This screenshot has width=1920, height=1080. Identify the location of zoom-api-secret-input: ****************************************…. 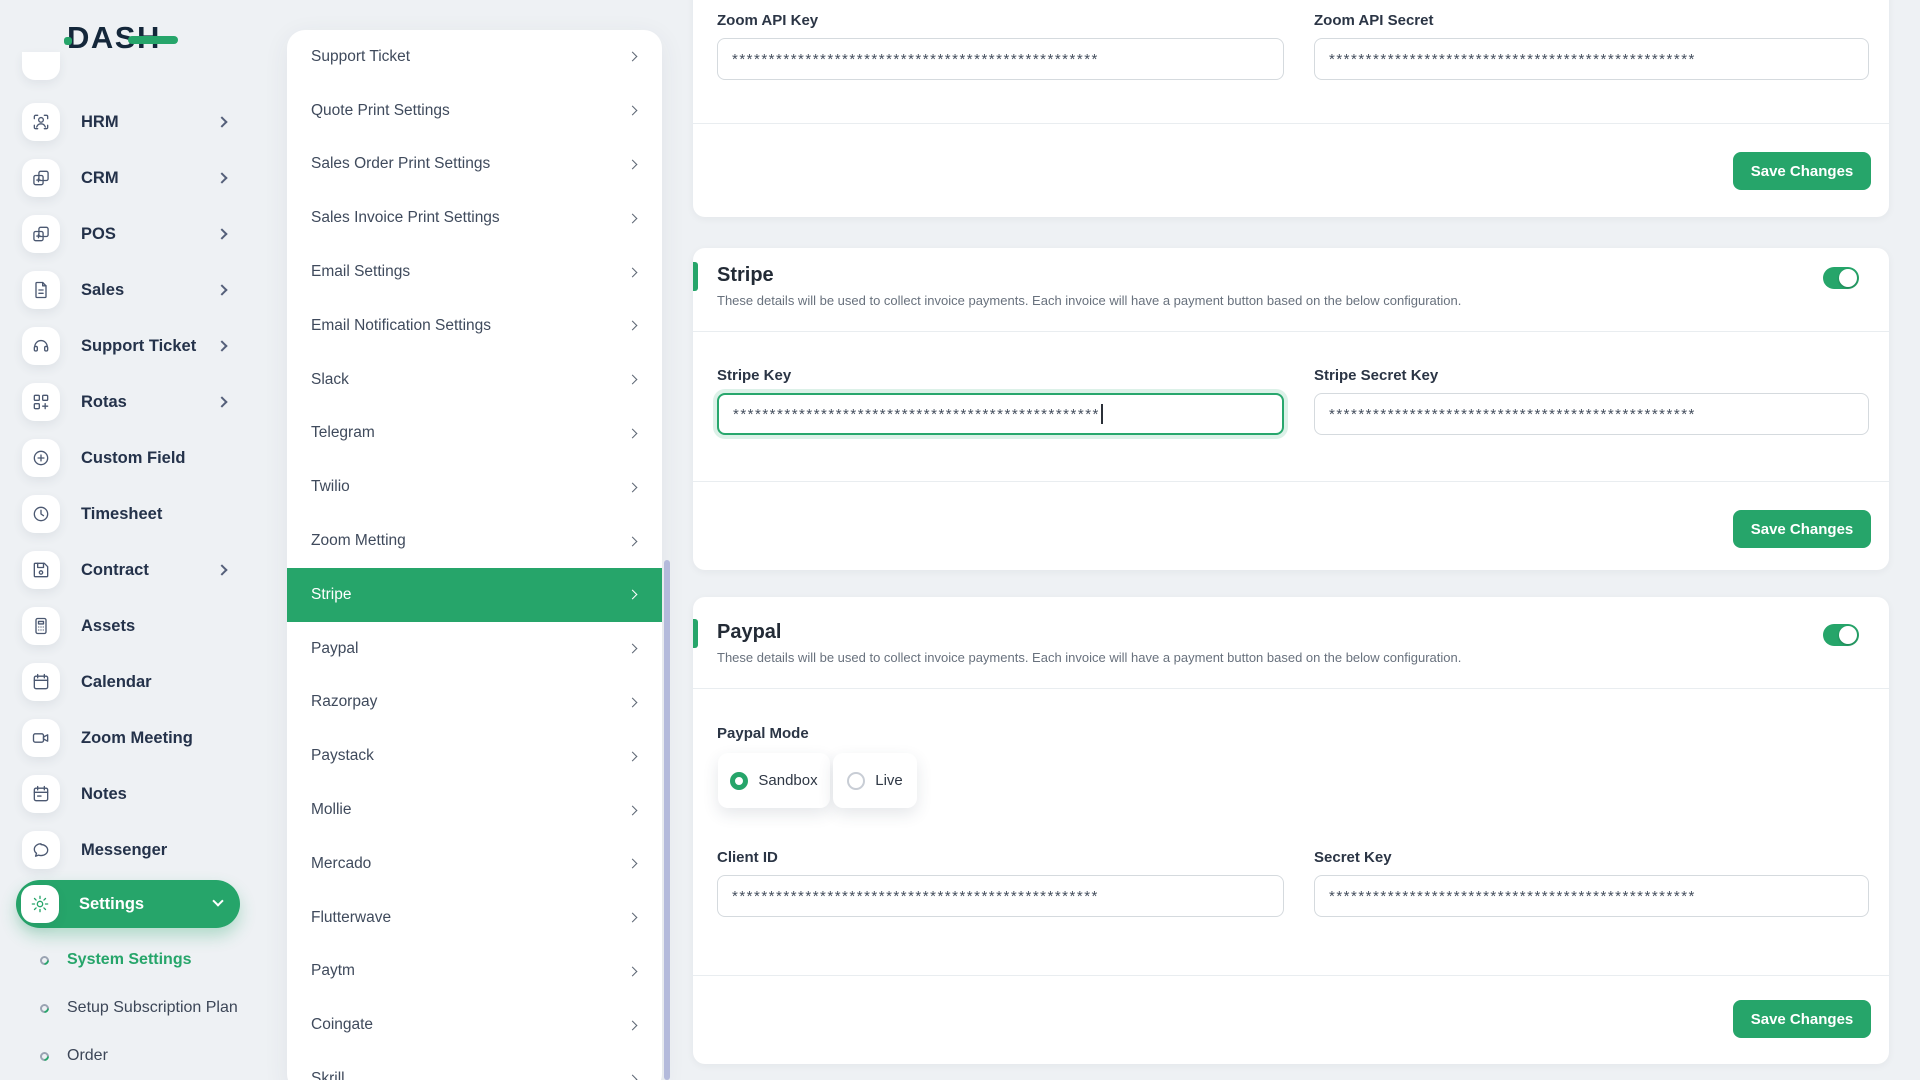
(1591, 59).